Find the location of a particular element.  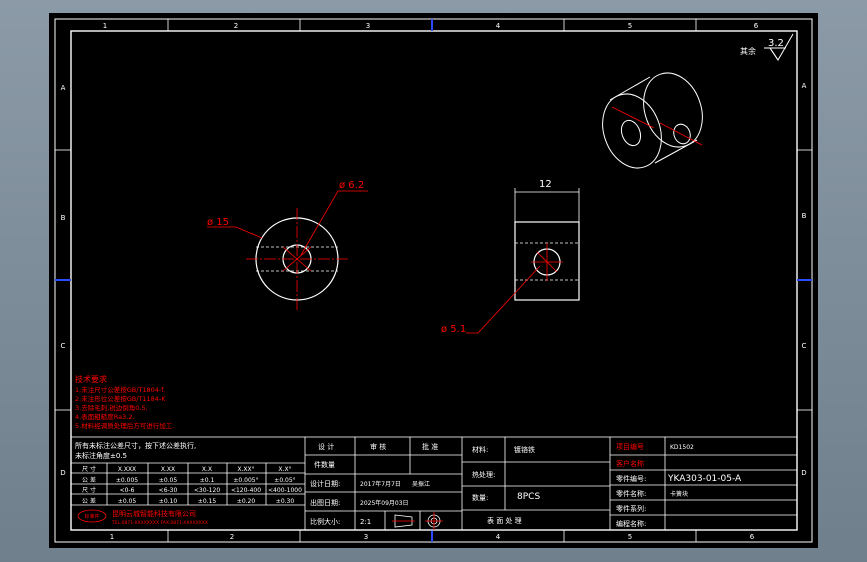

tol-cell: ±0.15 is located at coordinates (207, 501).